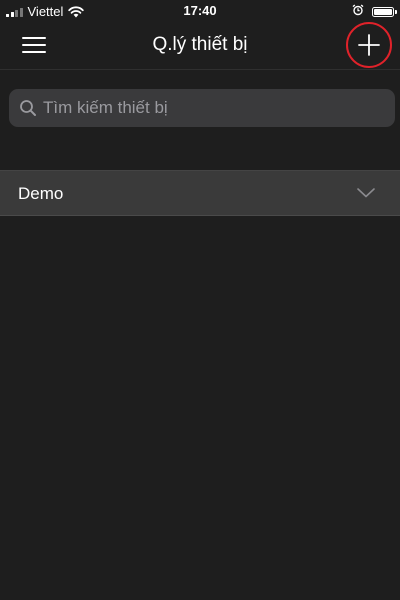 The image size is (400, 600). What do you see at coordinates (358, 11) in the screenshot?
I see `alarm-icon` at bounding box center [358, 11].